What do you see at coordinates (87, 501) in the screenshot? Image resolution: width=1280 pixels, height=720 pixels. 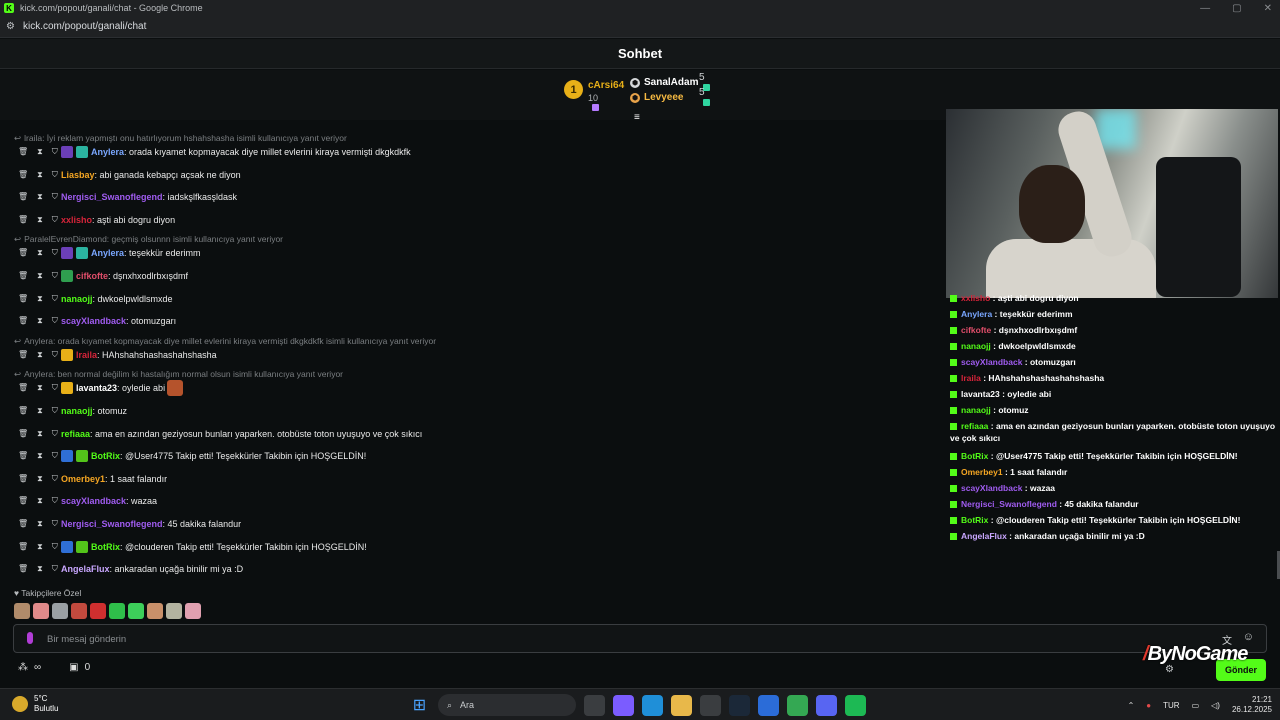 I see `chat-message: 🗑 ⧗ ⛉ scayXlandback: wazaa` at bounding box center [87, 501].